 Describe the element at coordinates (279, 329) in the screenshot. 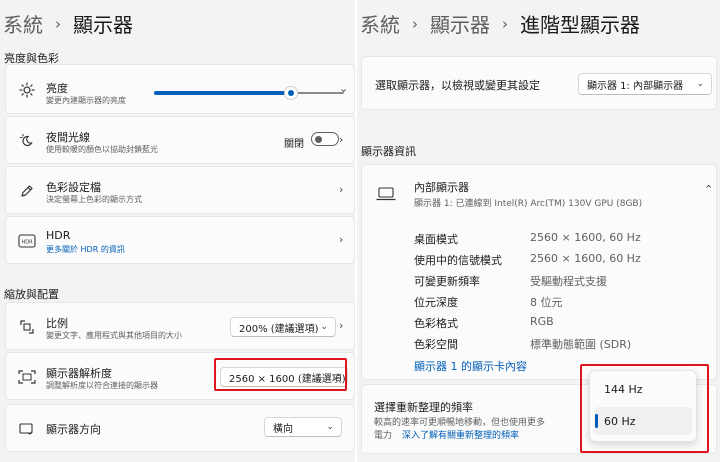

I see `scale-dropdown-value: 200% (建議選項)` at that location.